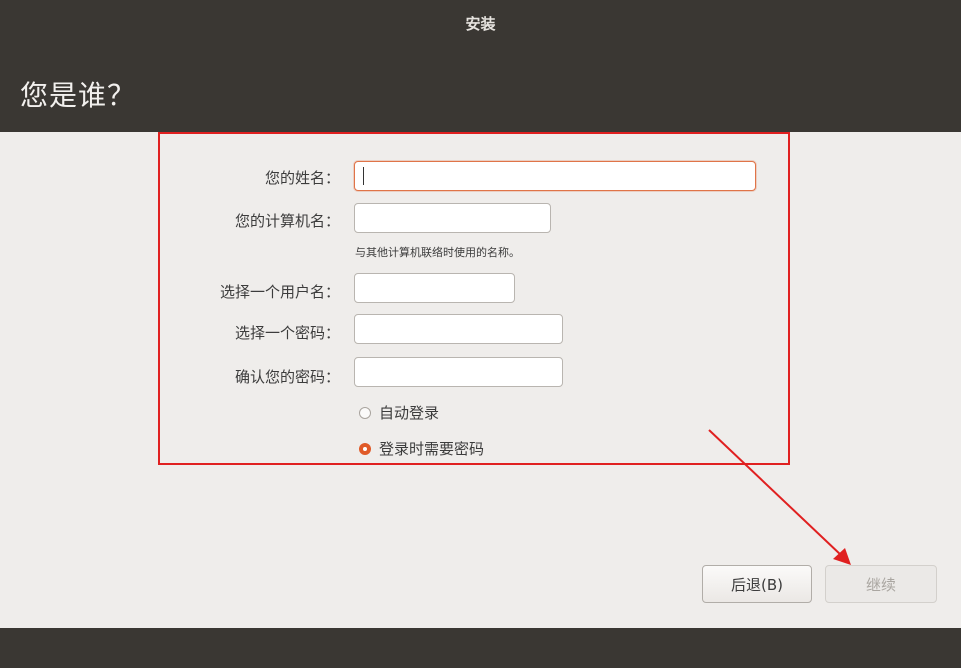 The height and width of the screenshot is (668, 961). What do you see at coordinates (480, 648) in the screenshot?
I see `window-footer` at bounding box center [480, 648].